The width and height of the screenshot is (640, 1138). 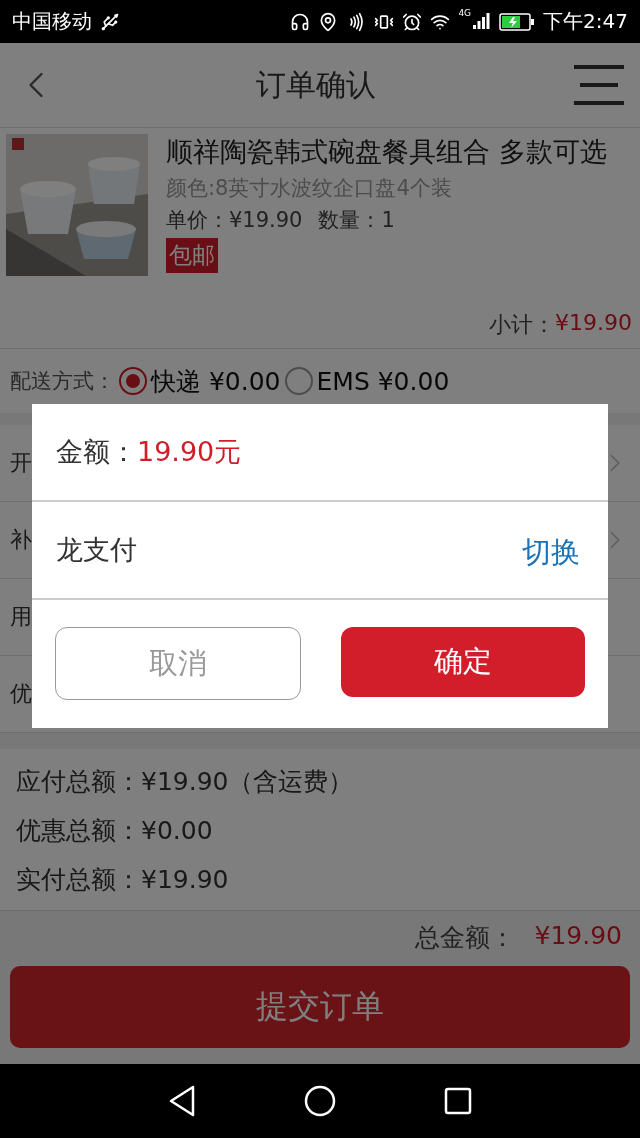 What do you see at coordinates (551, 553) in the screenshot?
I see `switch-link: 切换` at bounding box center [551, 553].